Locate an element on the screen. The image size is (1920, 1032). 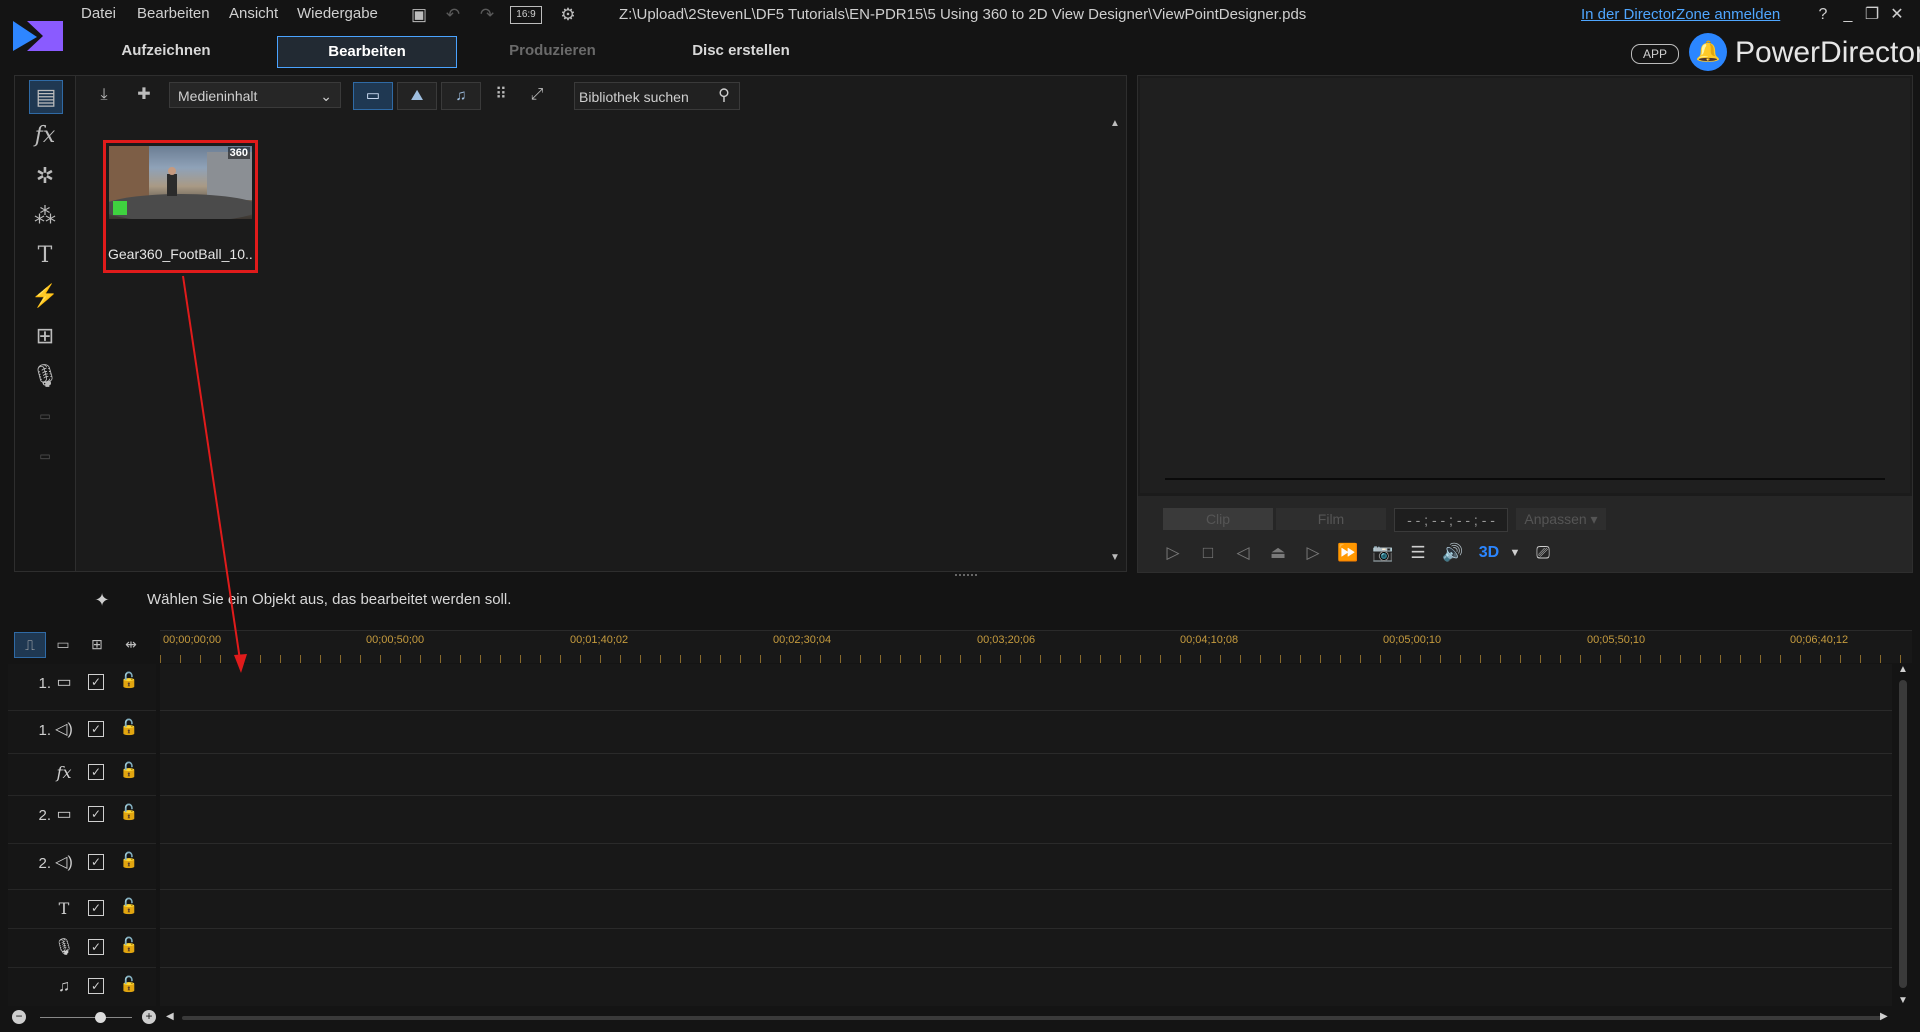
notification-bell-icon: 🔔 is located at coordinates (1708, 52).